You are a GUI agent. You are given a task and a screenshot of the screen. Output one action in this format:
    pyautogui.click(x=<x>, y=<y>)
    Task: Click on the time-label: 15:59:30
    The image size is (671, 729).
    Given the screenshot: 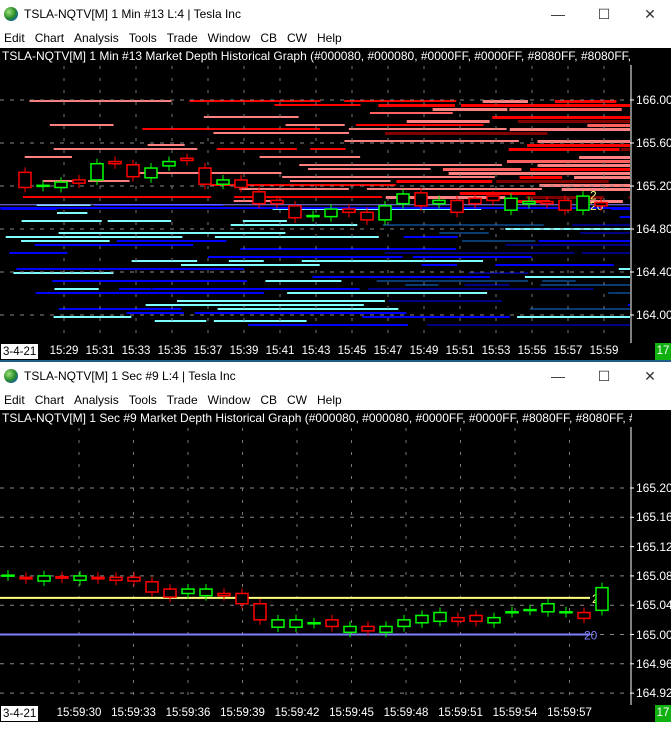 What is the action you would take?
    pyautogui.click(x=79, y=713)
    